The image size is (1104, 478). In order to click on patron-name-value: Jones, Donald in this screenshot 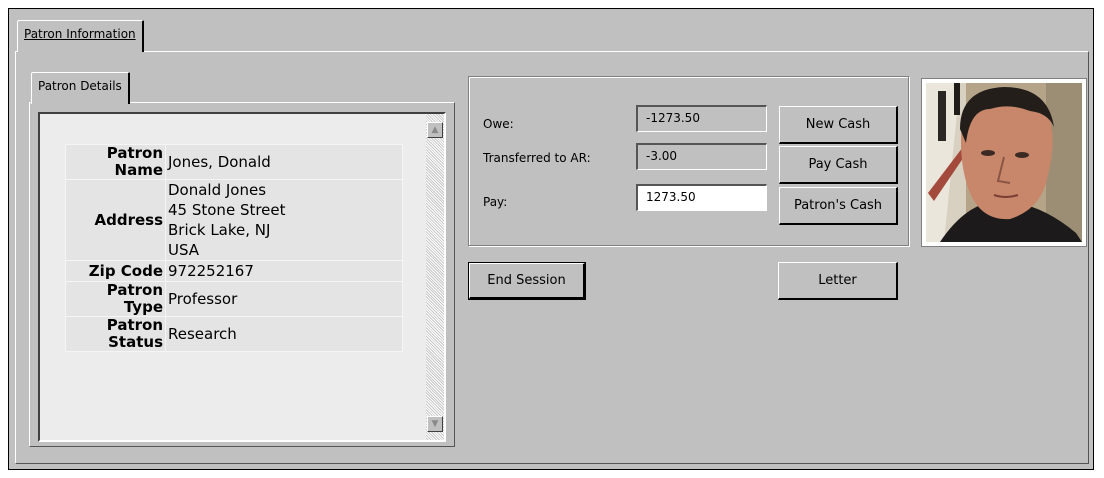, I will do `click(284, 162)`.